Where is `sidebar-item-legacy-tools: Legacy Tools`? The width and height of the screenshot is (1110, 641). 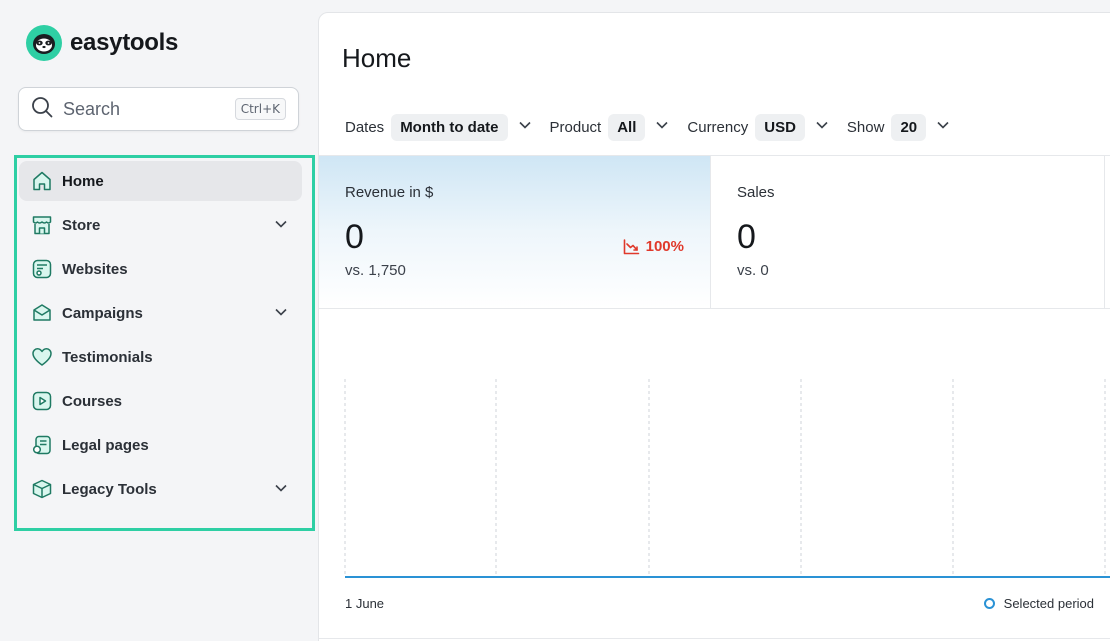
sidebar-item-legacy-tools: Legacy Tools is located at coordinates (160, 489).